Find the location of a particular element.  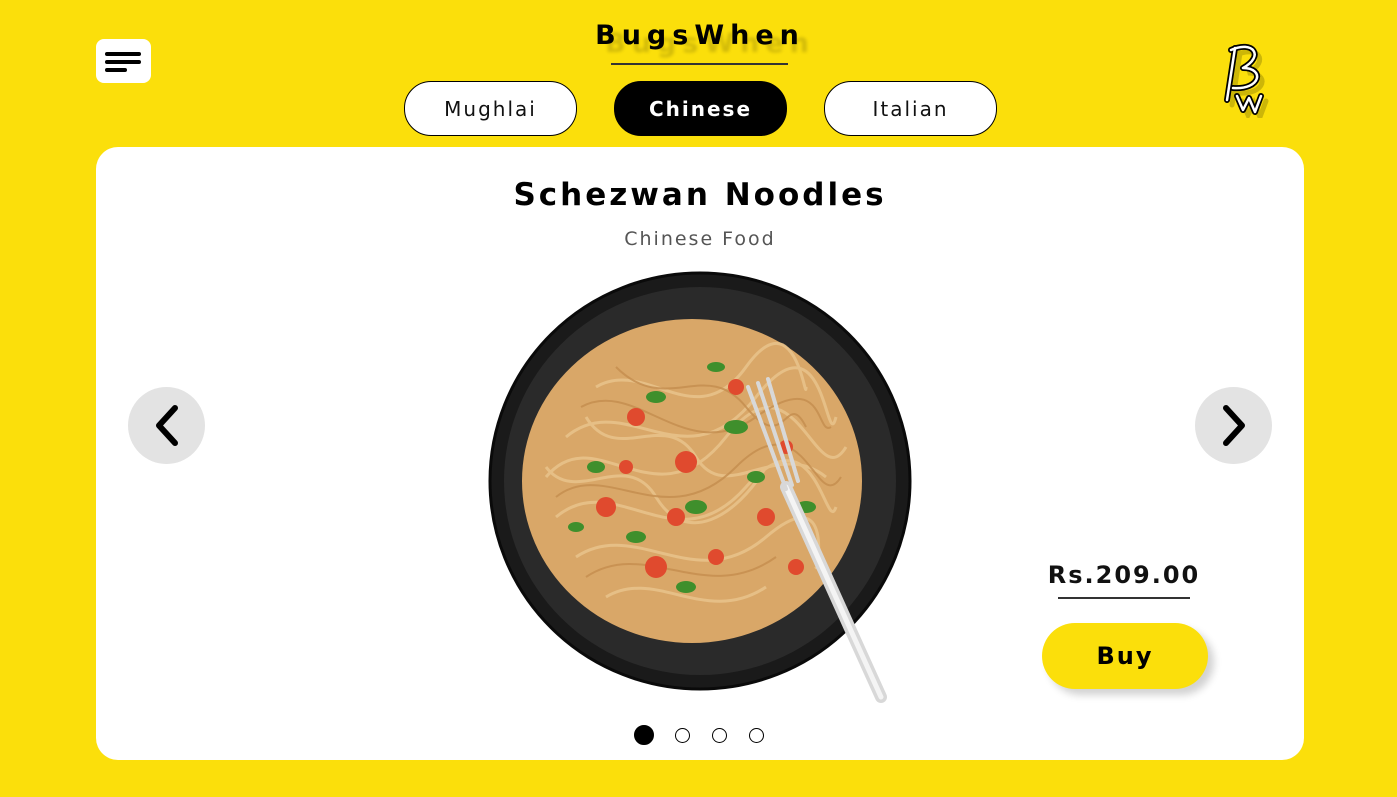

price-underline is located at coordinates (1124, 598).